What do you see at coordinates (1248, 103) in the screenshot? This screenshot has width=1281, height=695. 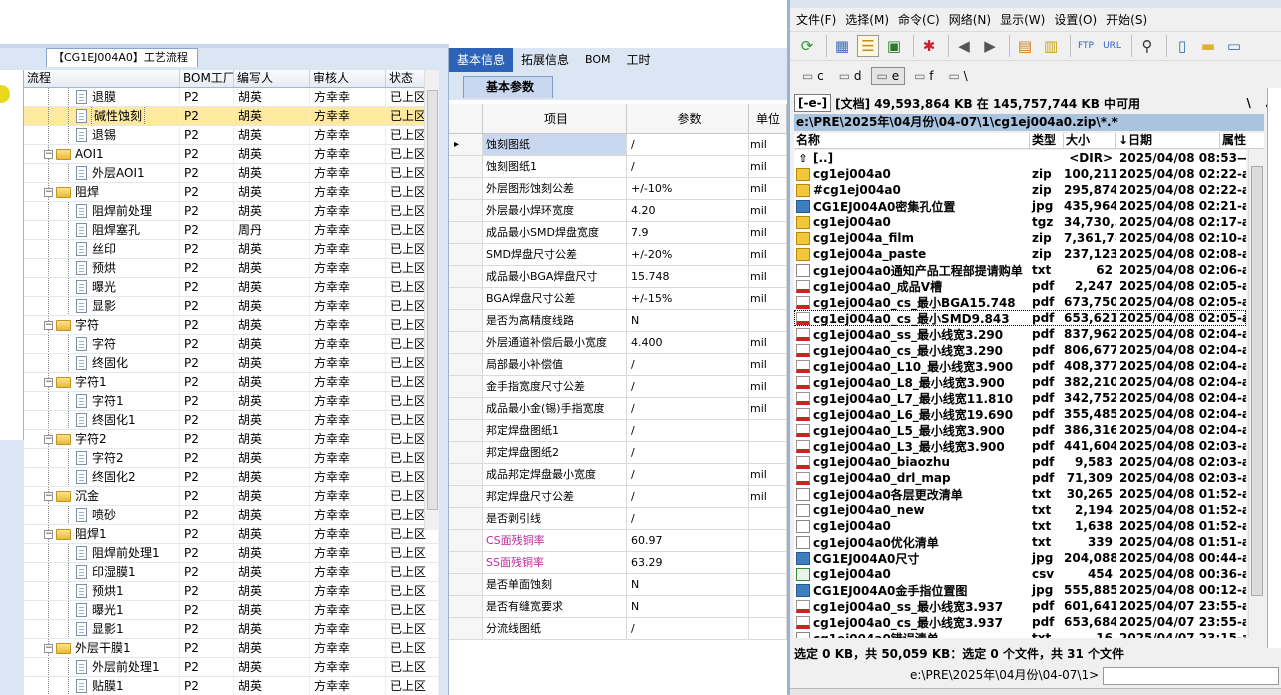 I see `root-button: \` at bounding box center [1248, 103].